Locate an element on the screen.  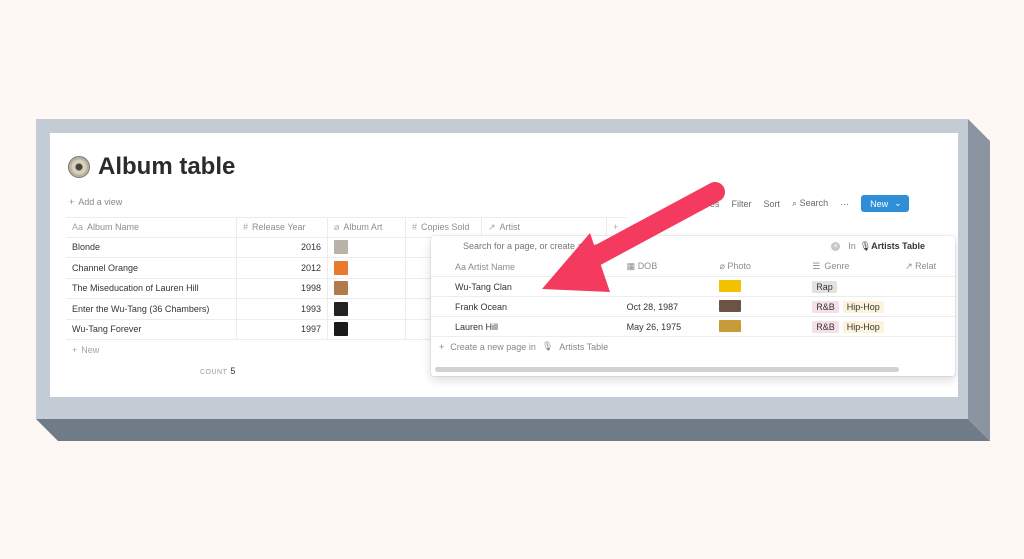
release-year-cell: 1997 is located at coordinates (282, 329).